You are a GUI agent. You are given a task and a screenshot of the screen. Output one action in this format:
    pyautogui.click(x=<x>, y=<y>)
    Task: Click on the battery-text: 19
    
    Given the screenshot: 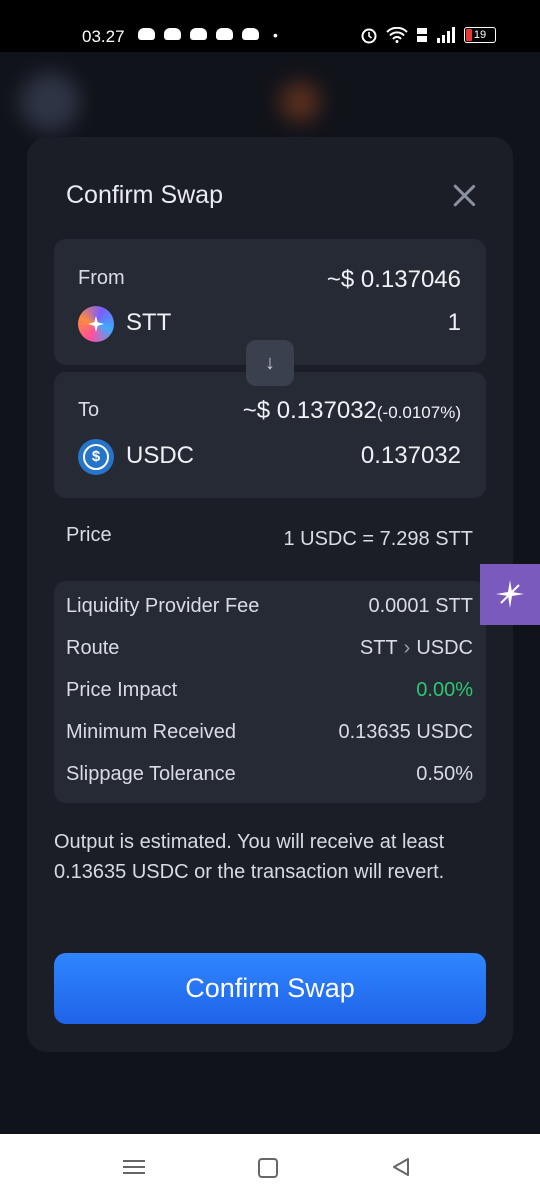 What is the action you would take?
    pyautogui.click(x=480, y=35)
    